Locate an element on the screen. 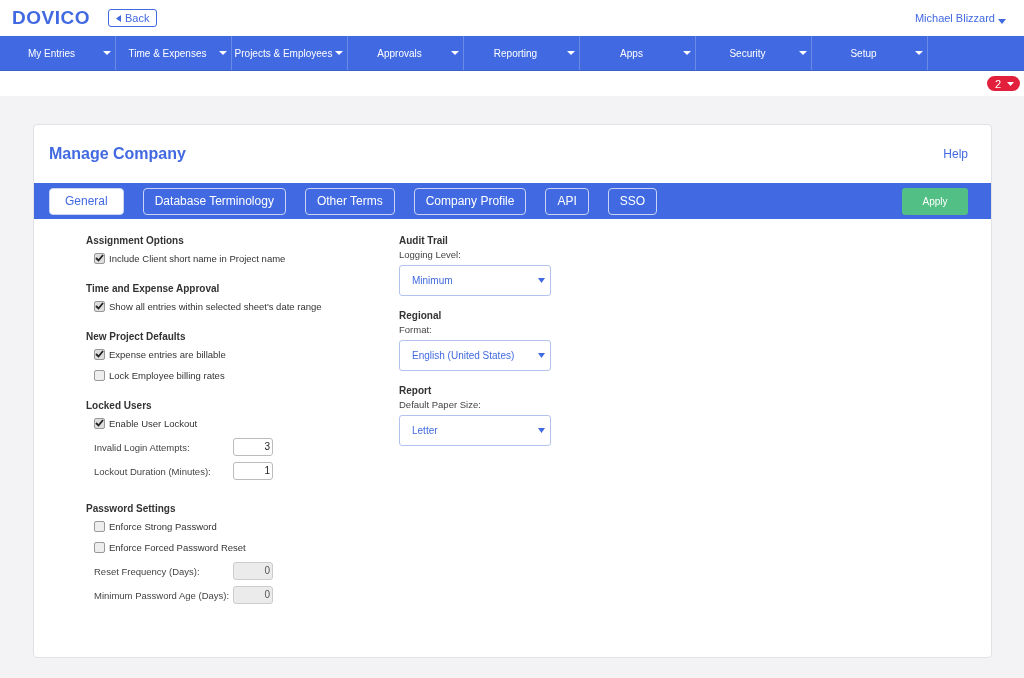  tab: Company Profile is located at coordinates (470, 201).